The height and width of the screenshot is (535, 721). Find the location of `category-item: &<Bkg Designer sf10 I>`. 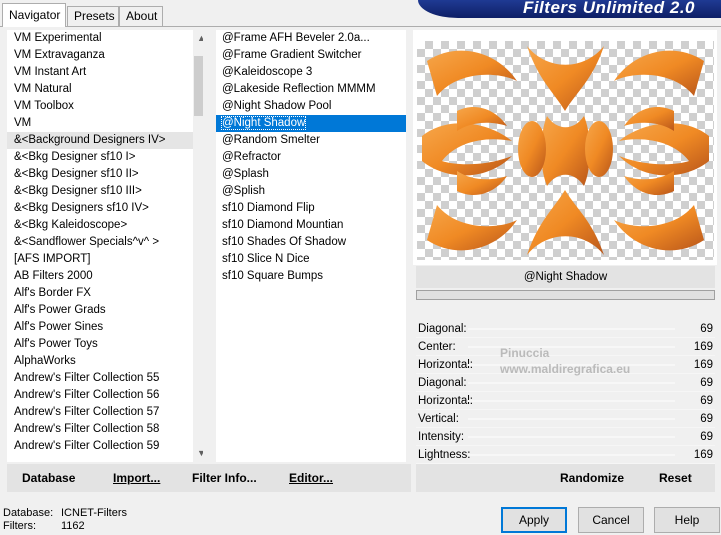

category-item: &<Bkg Designer sf10 I> is located at coordinates (105, 157).